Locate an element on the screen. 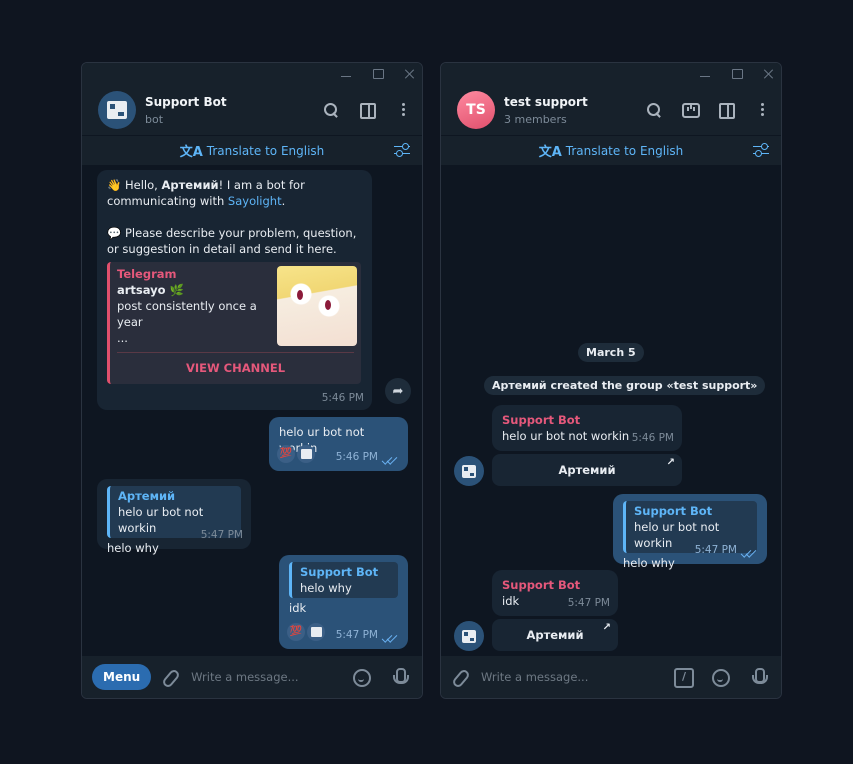 This screenshot has height=764, width=853. view-channel-button: VIEW CHANNEL is located at coordinates (235, 368).